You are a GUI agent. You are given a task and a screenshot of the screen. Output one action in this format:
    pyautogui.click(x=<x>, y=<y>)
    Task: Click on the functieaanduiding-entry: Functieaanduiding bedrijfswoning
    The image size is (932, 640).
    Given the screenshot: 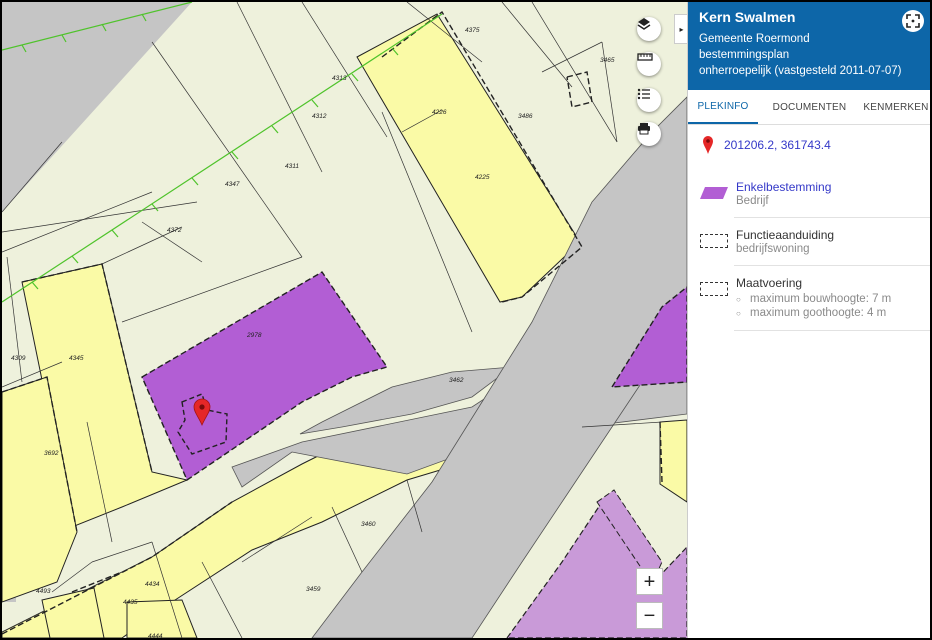 What is the action you would take?
    pyautogui.click(x=809, y=241)
    